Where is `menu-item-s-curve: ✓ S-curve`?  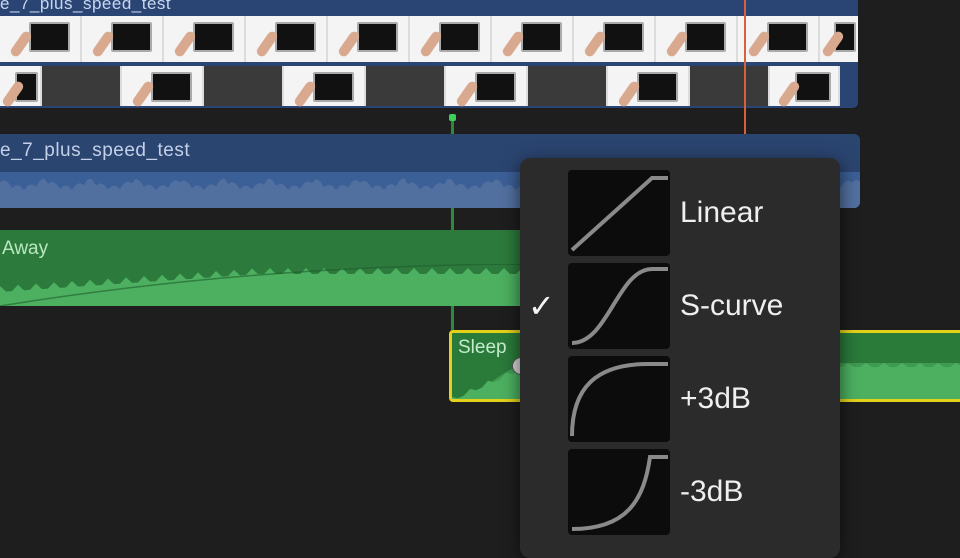 menu-item-s-curve: ✓ S-curve is located at coordinates (680, 307).